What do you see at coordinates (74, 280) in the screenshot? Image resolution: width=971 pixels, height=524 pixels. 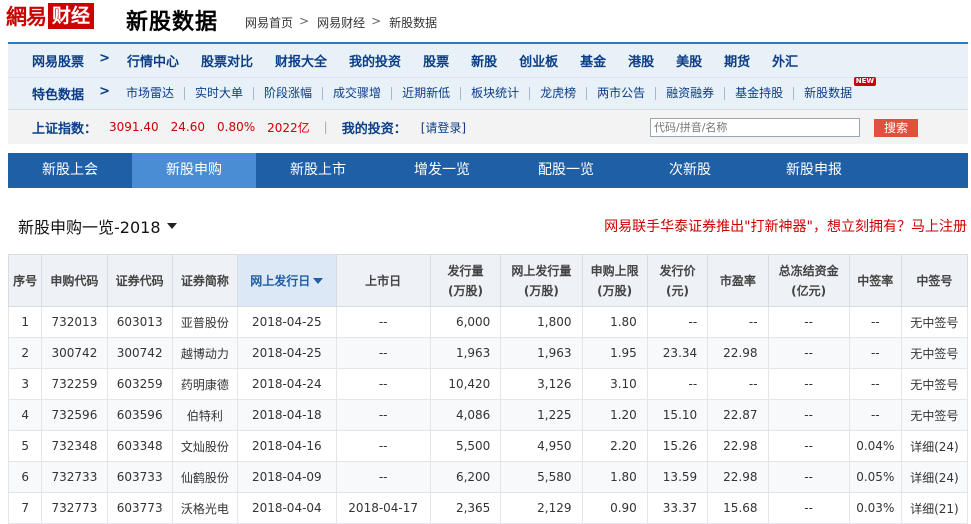 I see `column-header-text: 申购代码` at bounding box center [74, 280].